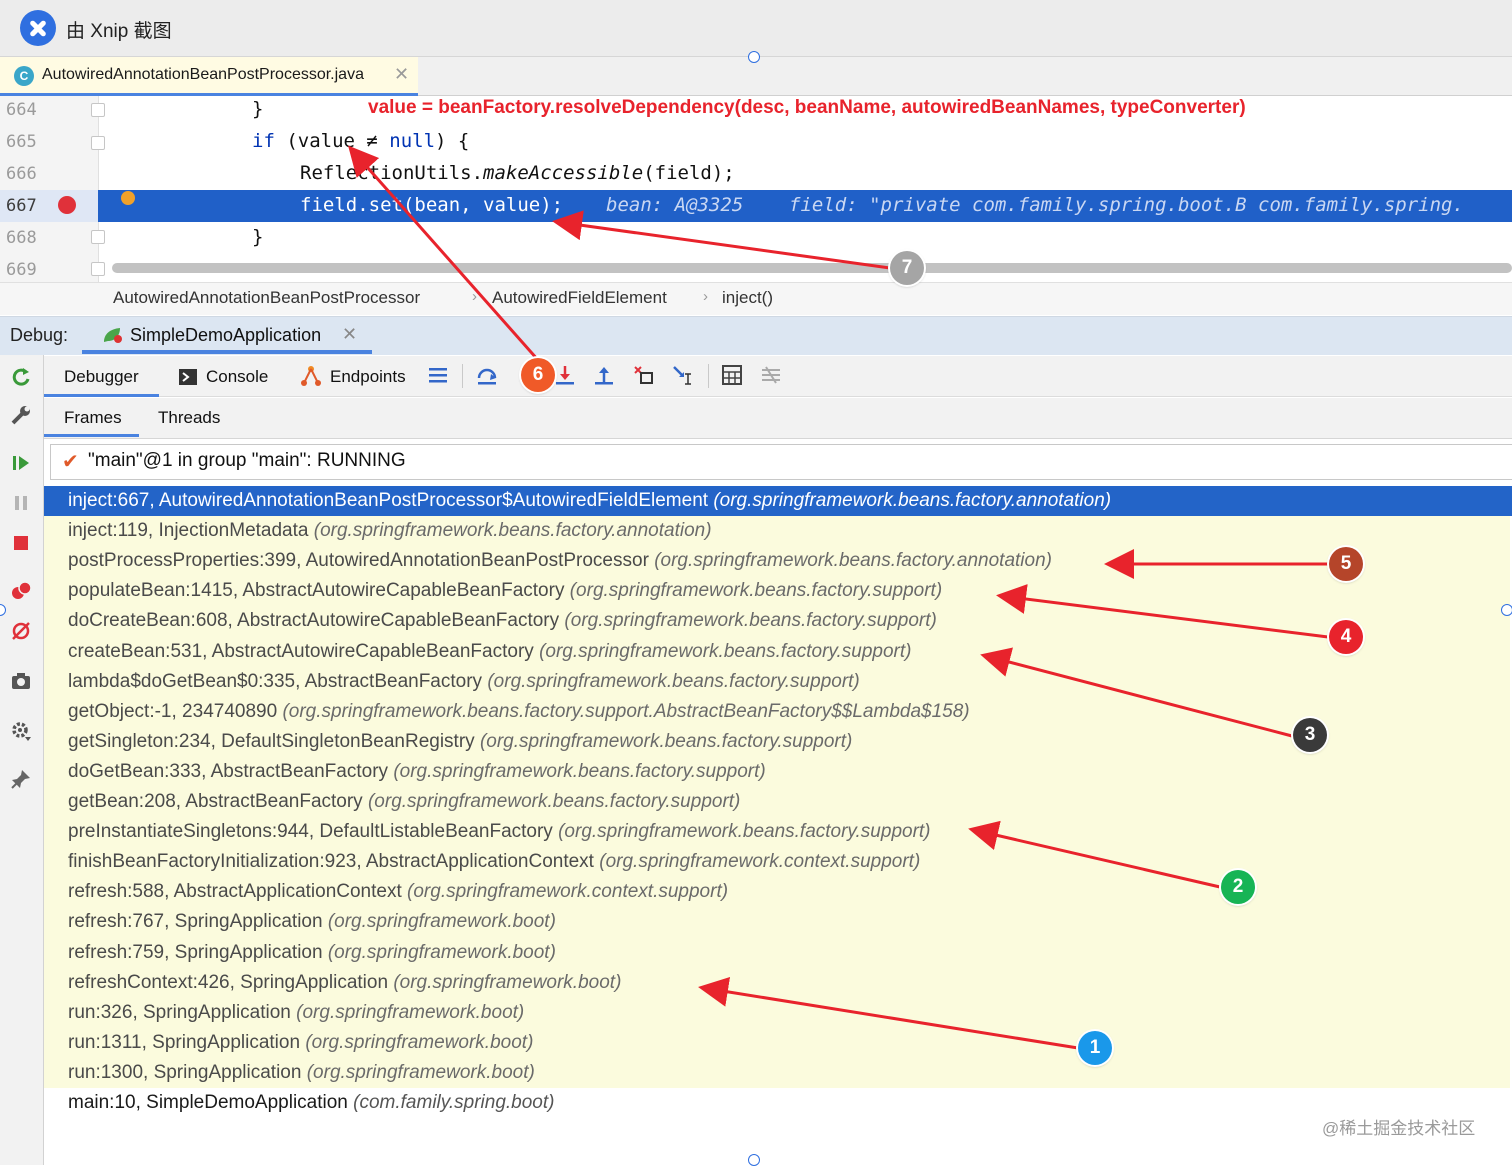 The width and height of the screenshot is (1512, 1166). Describe the element at coordinates (452, 141) in the screenshot. I see `code-text: ) {` at that location.